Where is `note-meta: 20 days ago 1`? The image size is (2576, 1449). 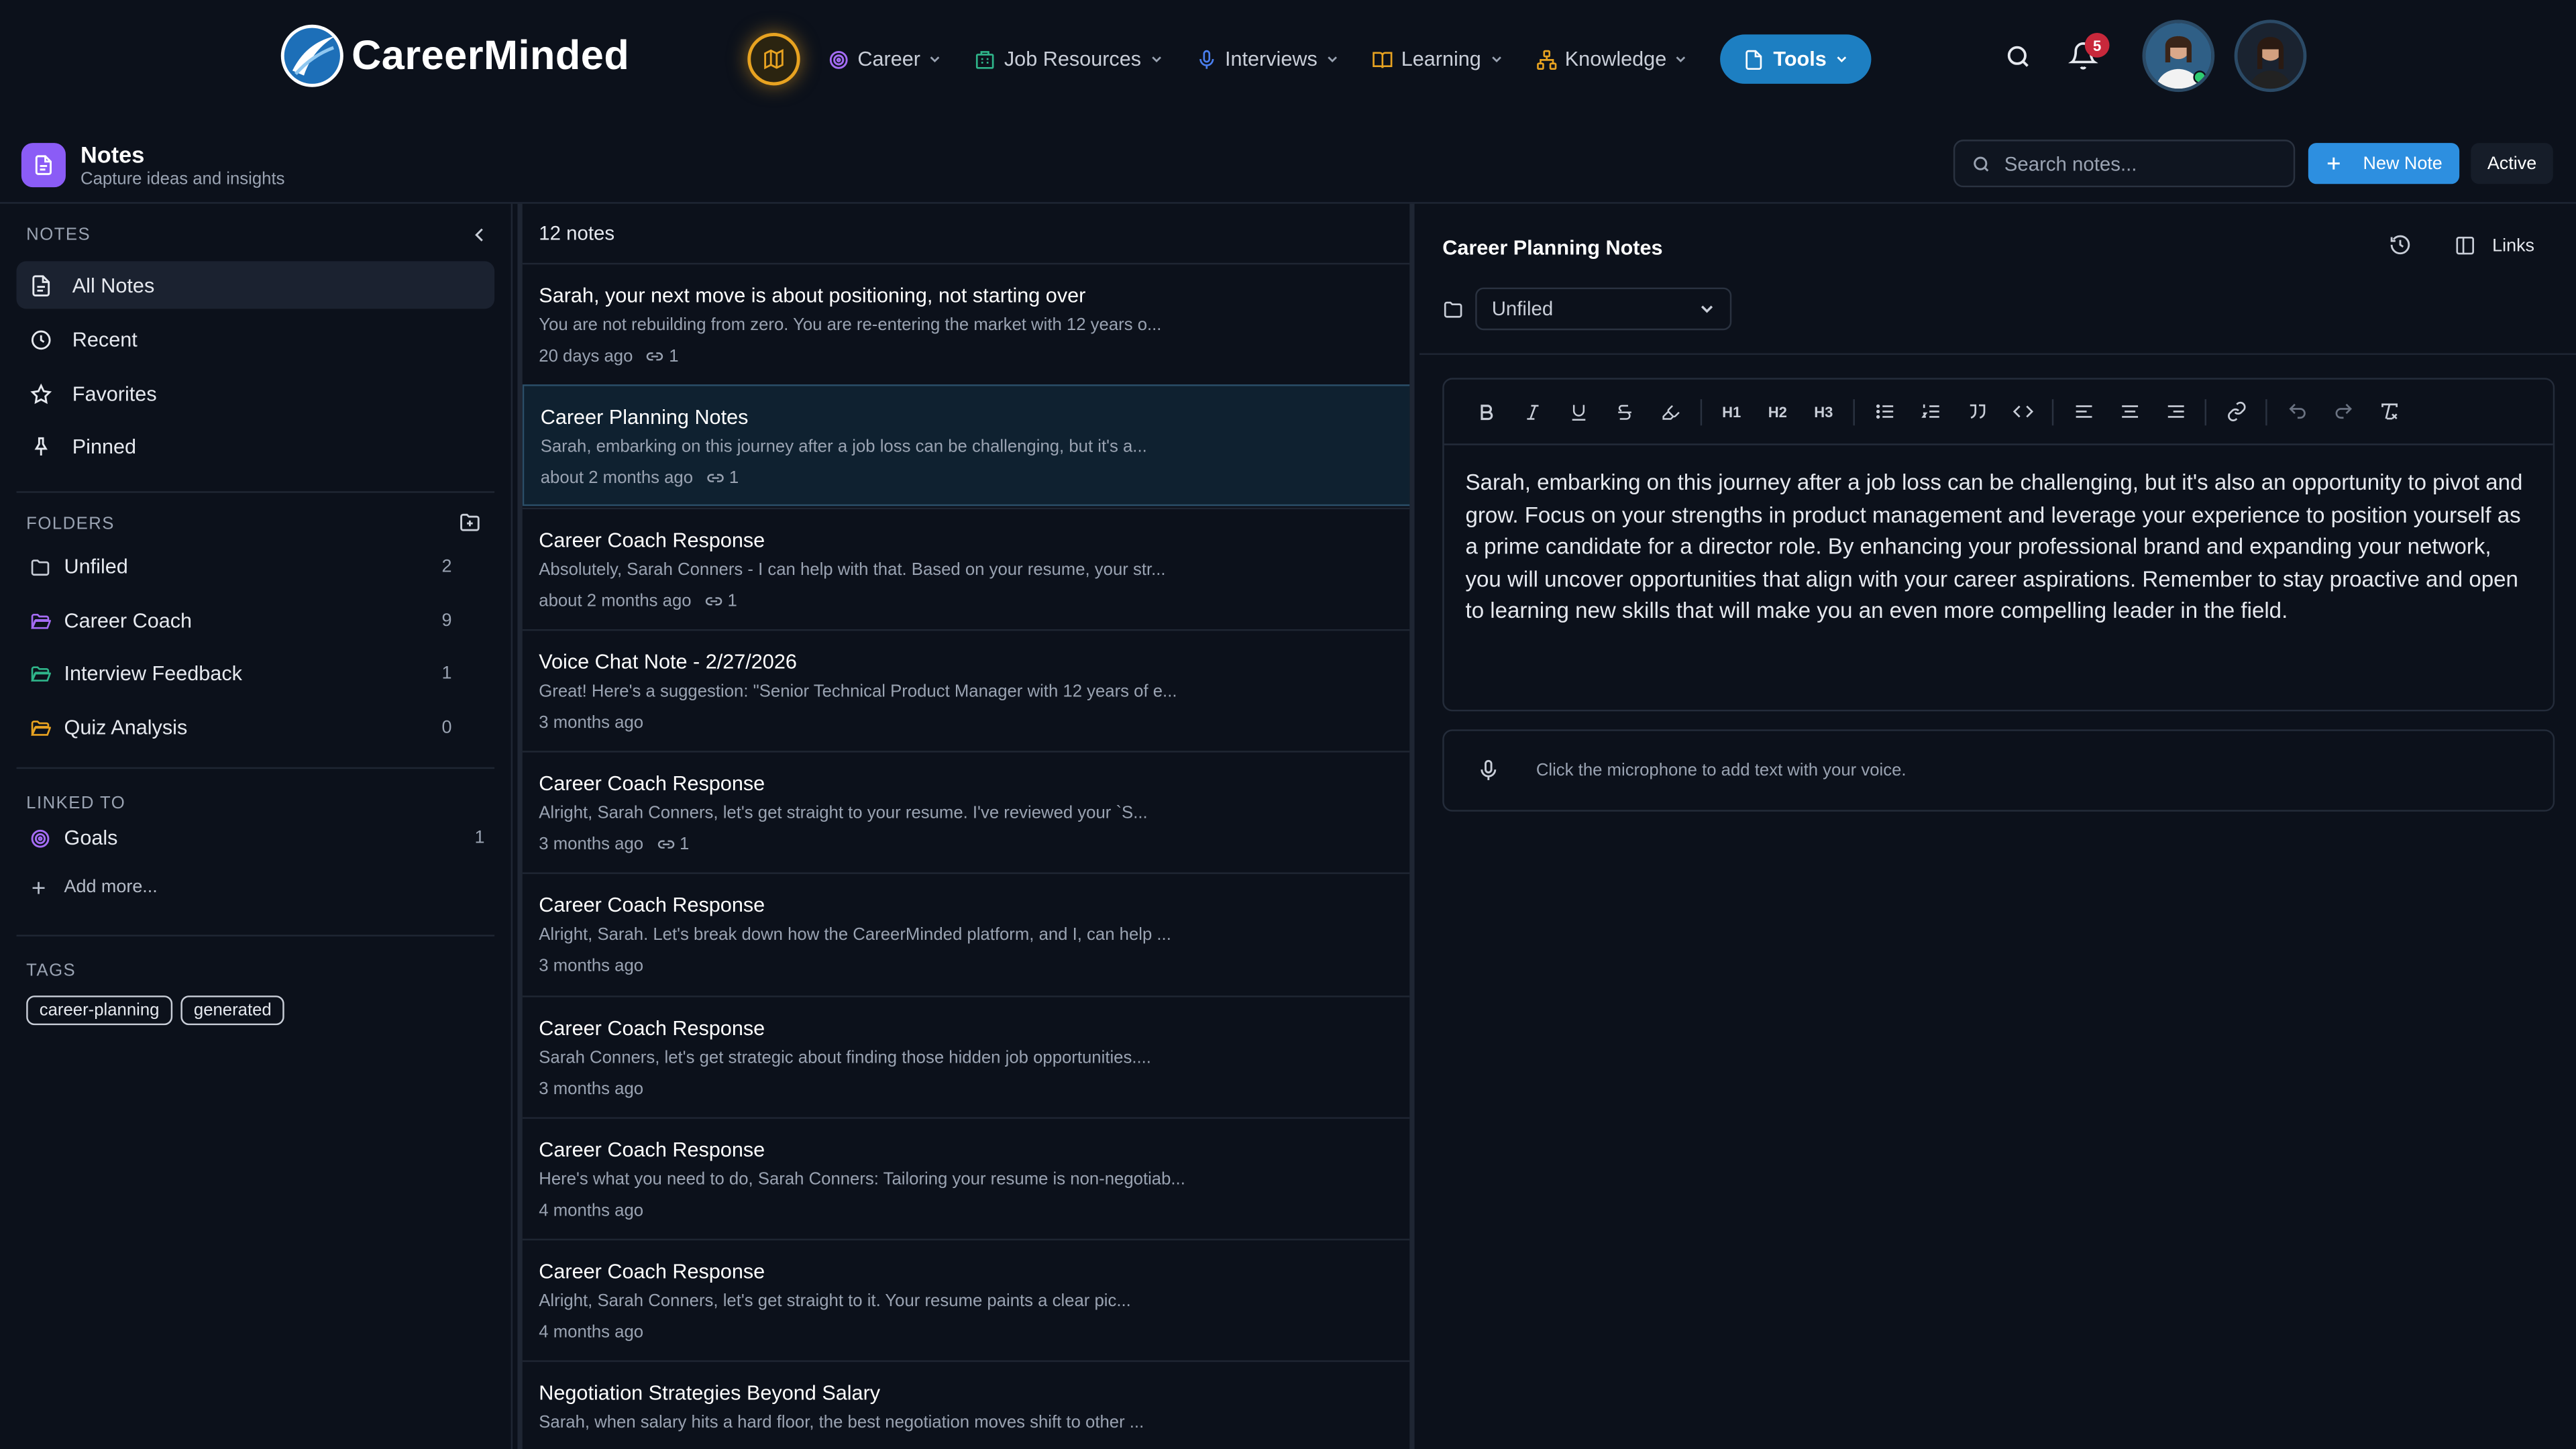 note-meta: 20 days ago 1 is located at coordinates (971, 356).